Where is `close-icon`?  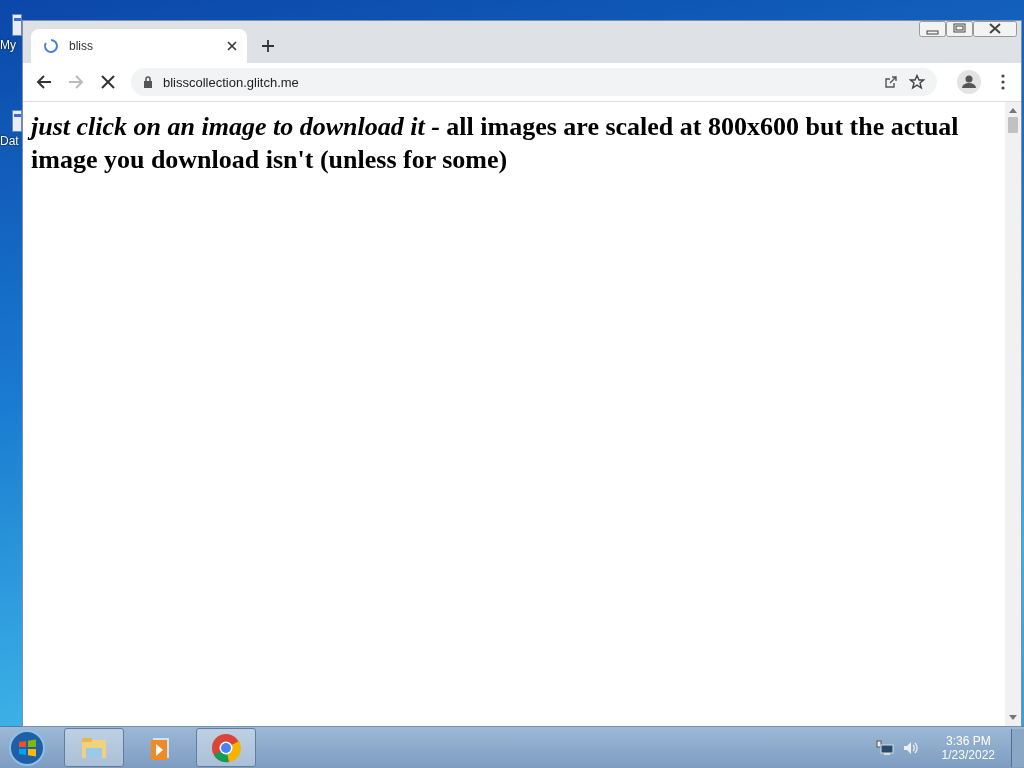
close-icon is located at coordinates (232, 46).